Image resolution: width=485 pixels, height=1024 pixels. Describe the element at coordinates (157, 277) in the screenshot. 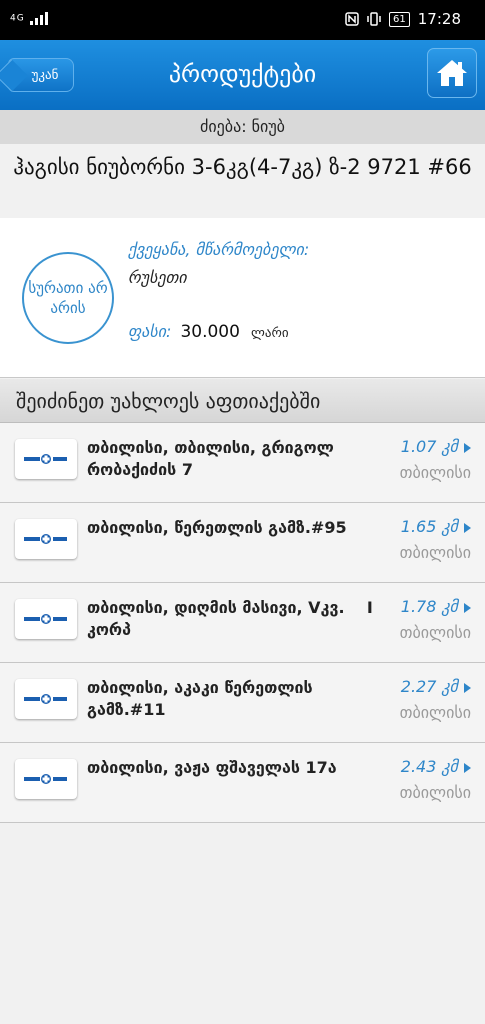

I see `country-value: რუსეთი` at that location.